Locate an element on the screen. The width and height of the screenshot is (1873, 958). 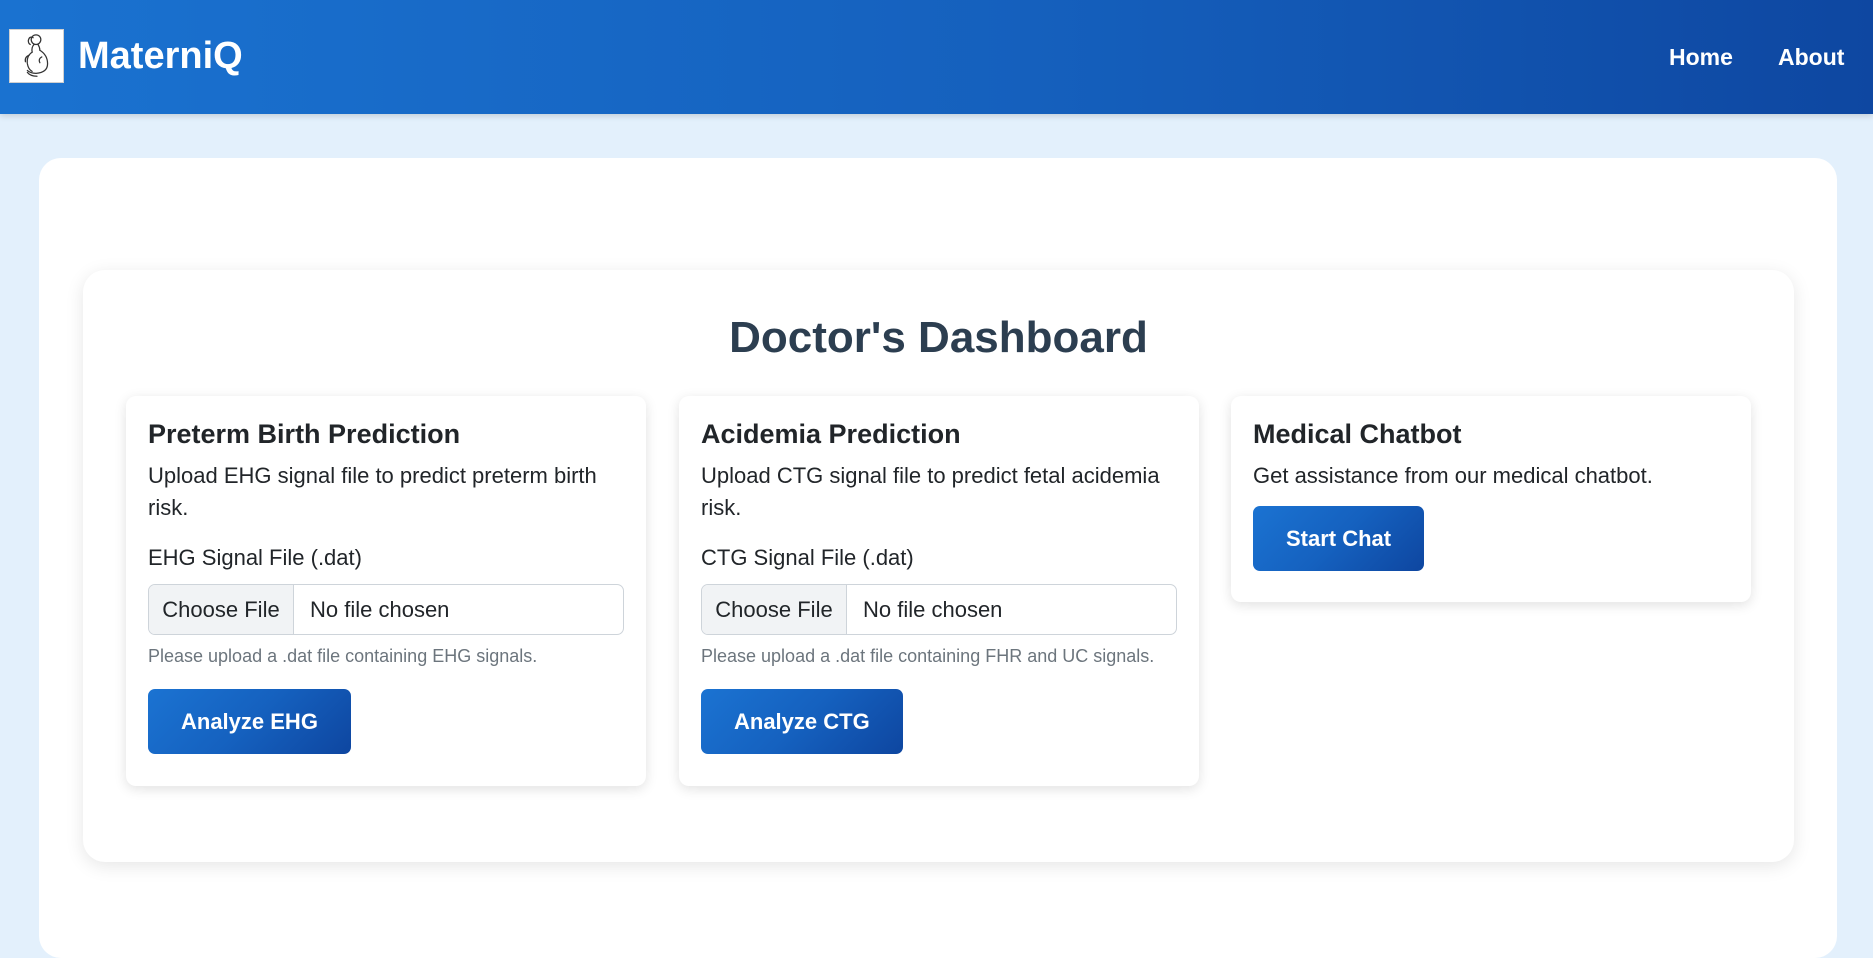
analyze-ctg-button: Analyze CTG is located at coordinates (802, 721).